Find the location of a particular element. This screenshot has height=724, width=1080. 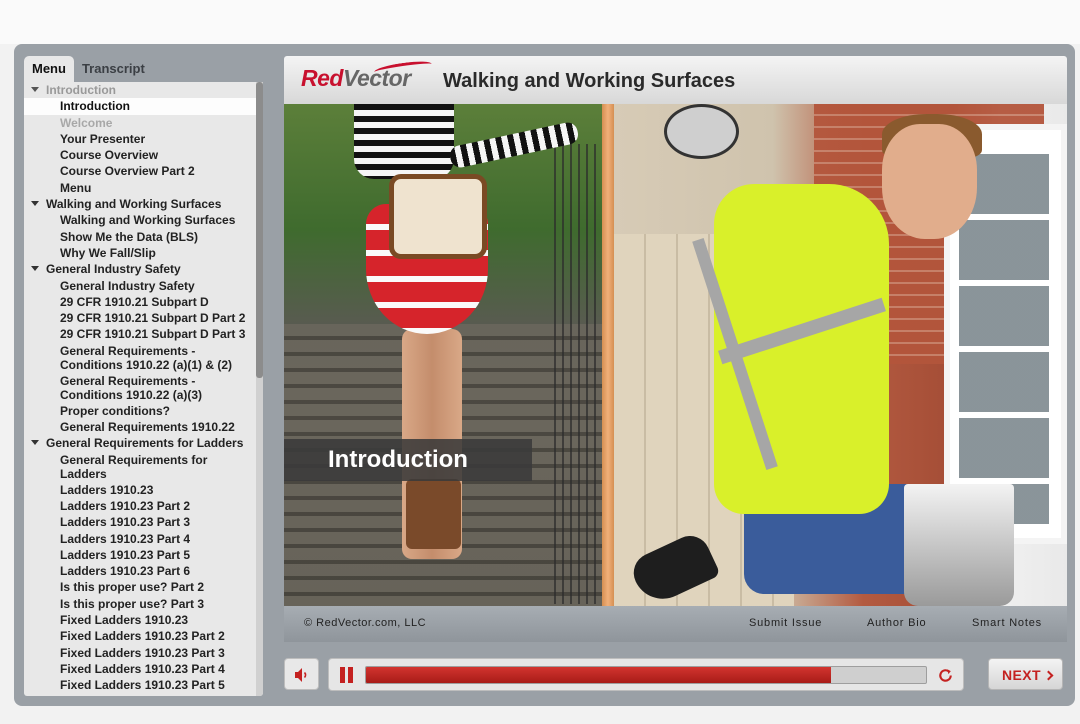

menu-item: 29 CFR 1910.21 Subpart D Part 2 is located at coordinates (140, 318).